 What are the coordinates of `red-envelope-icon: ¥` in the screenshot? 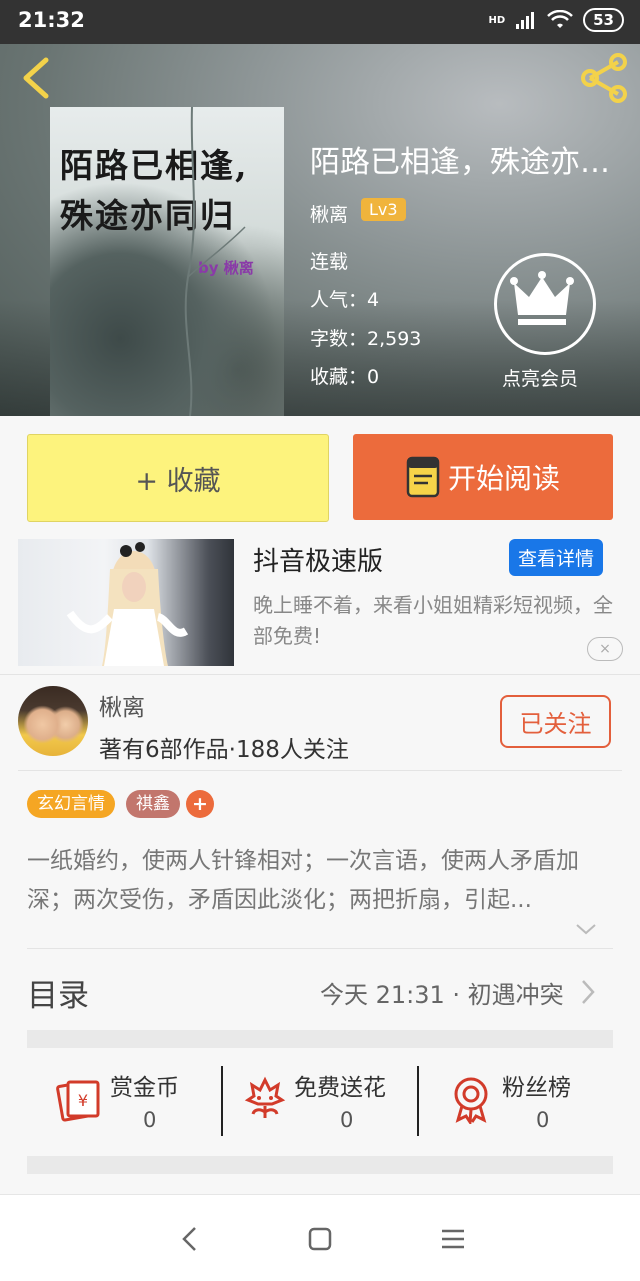 It's located at (78, 1101).